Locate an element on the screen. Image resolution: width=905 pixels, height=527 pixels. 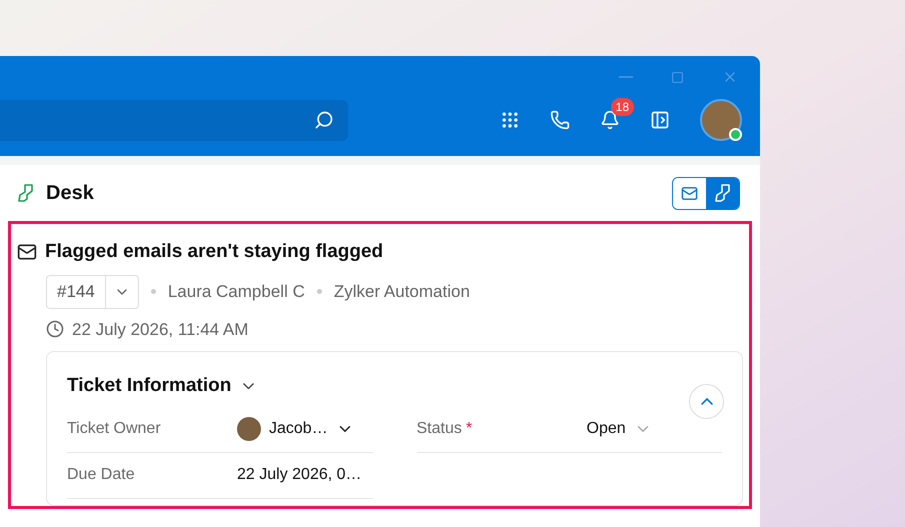
field-label: Ticket Owner is located at coordinates (114, 429).